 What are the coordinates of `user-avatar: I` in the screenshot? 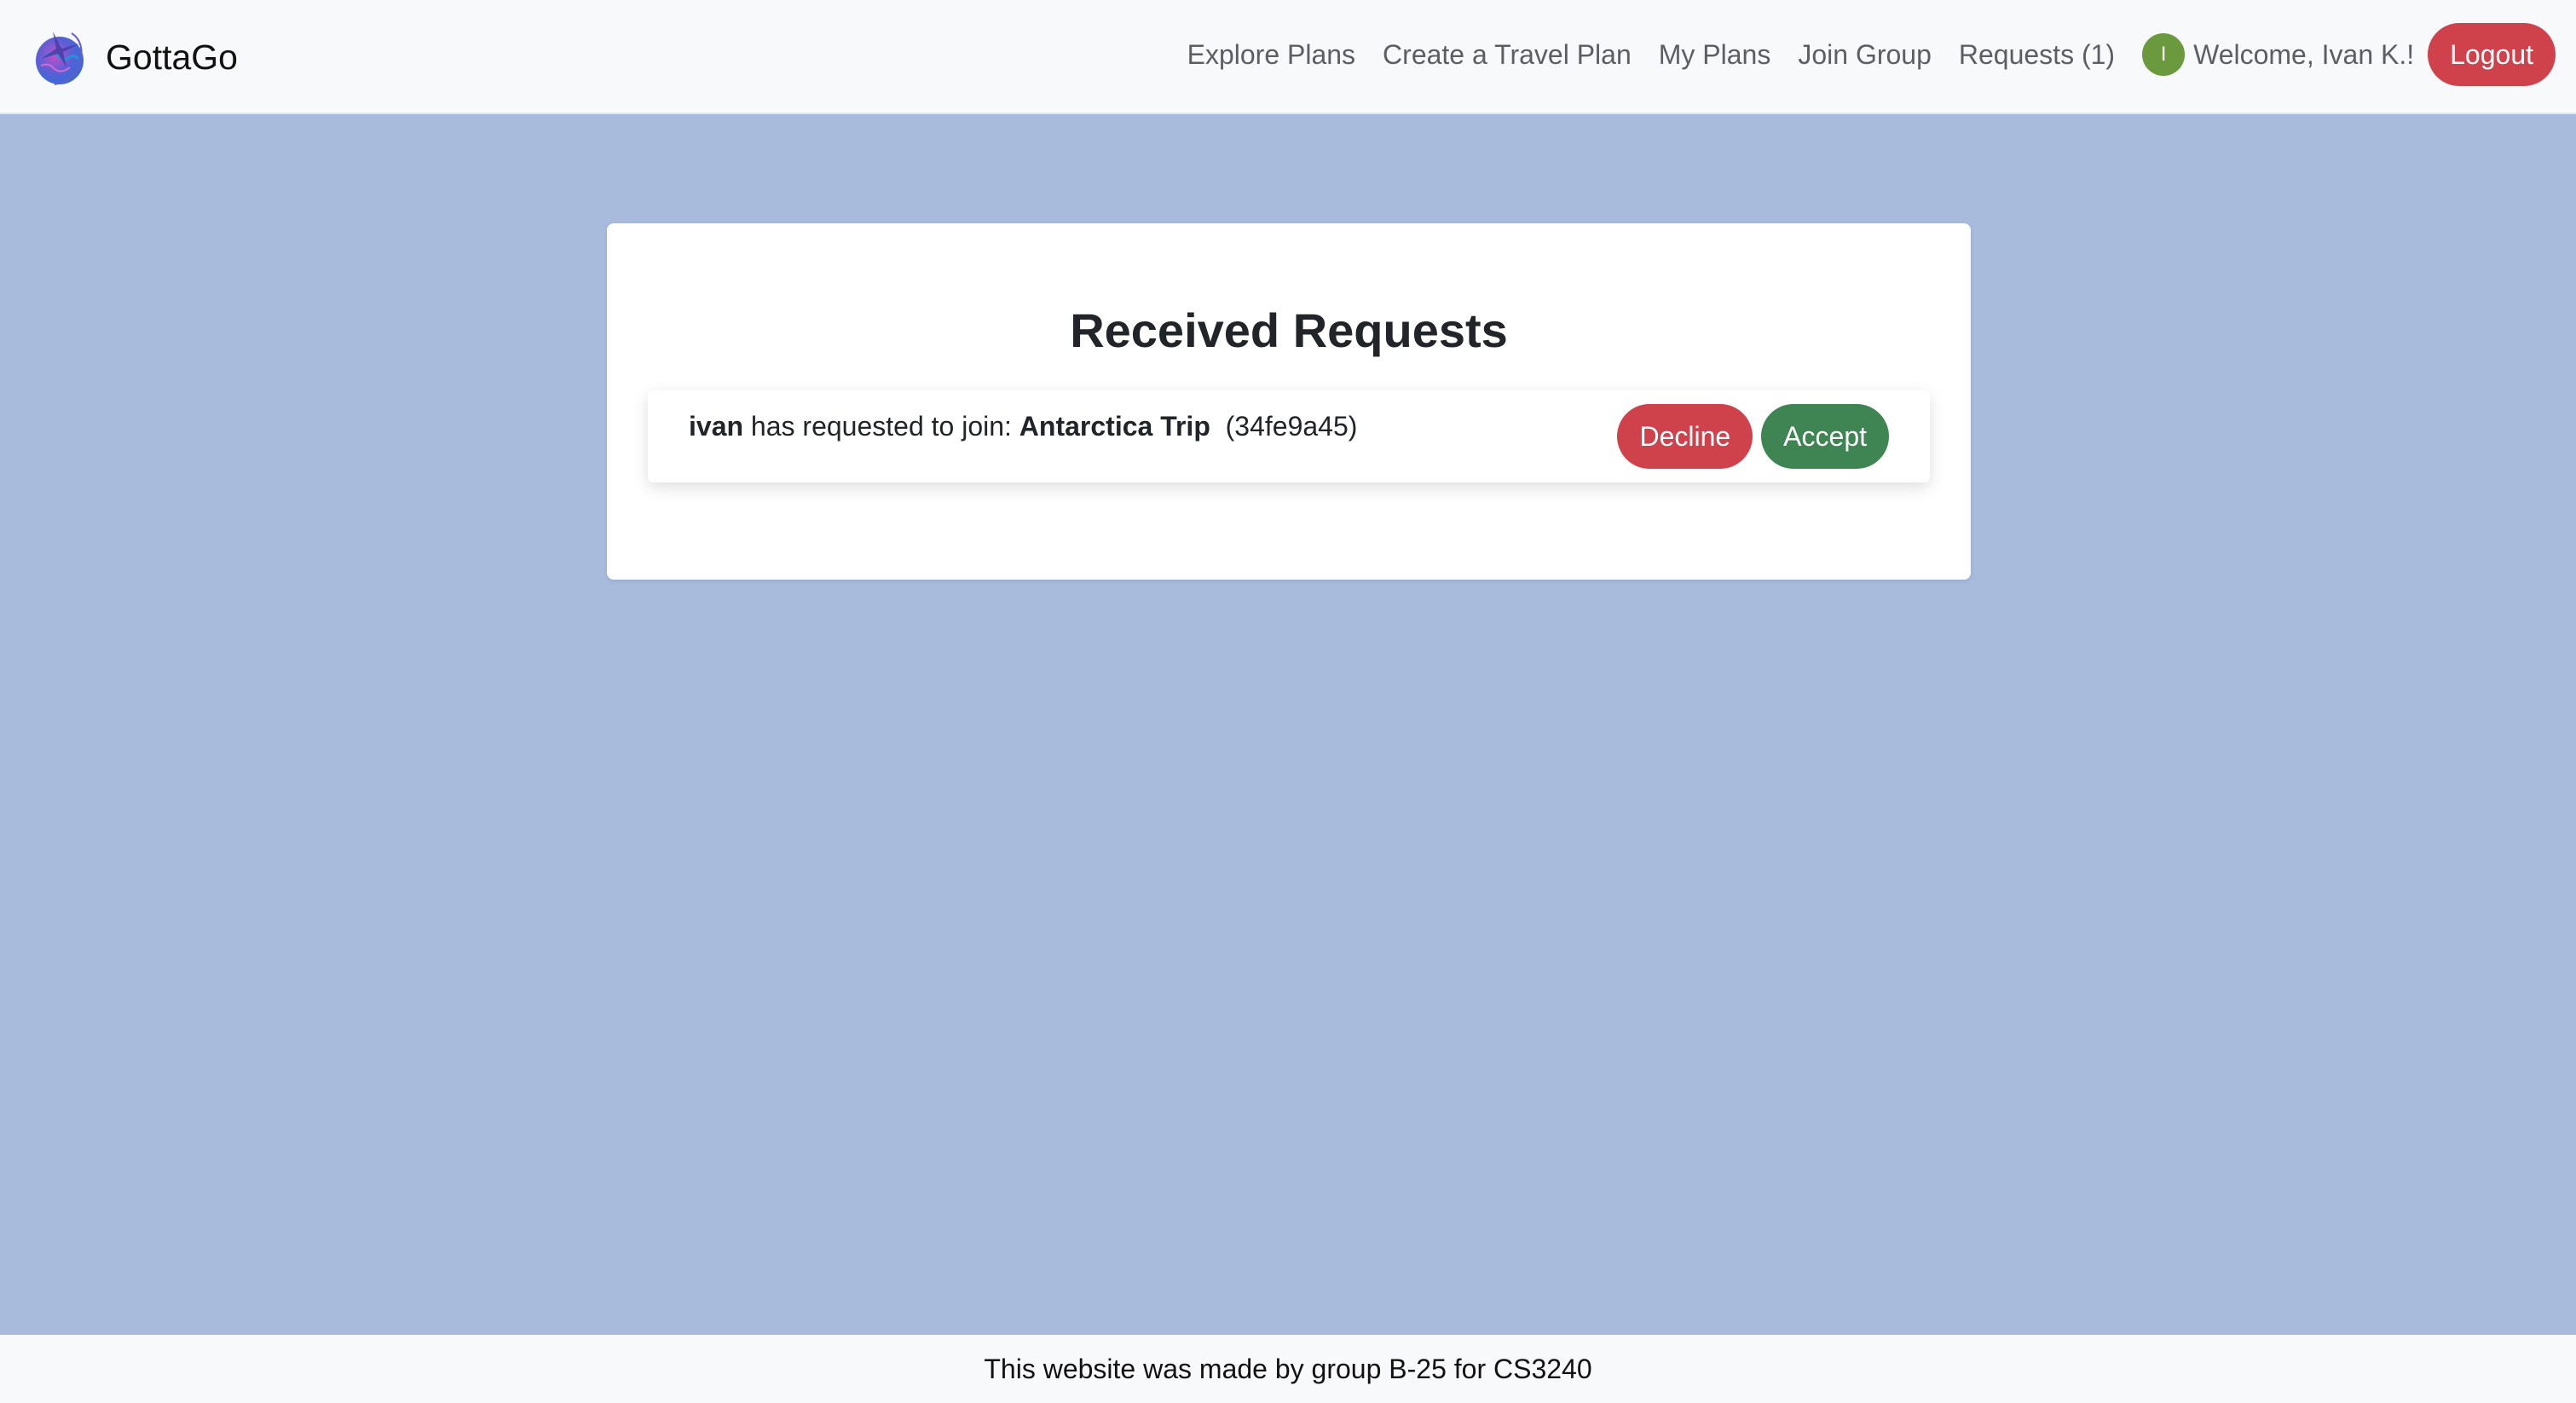 It's located at (2164, 55).